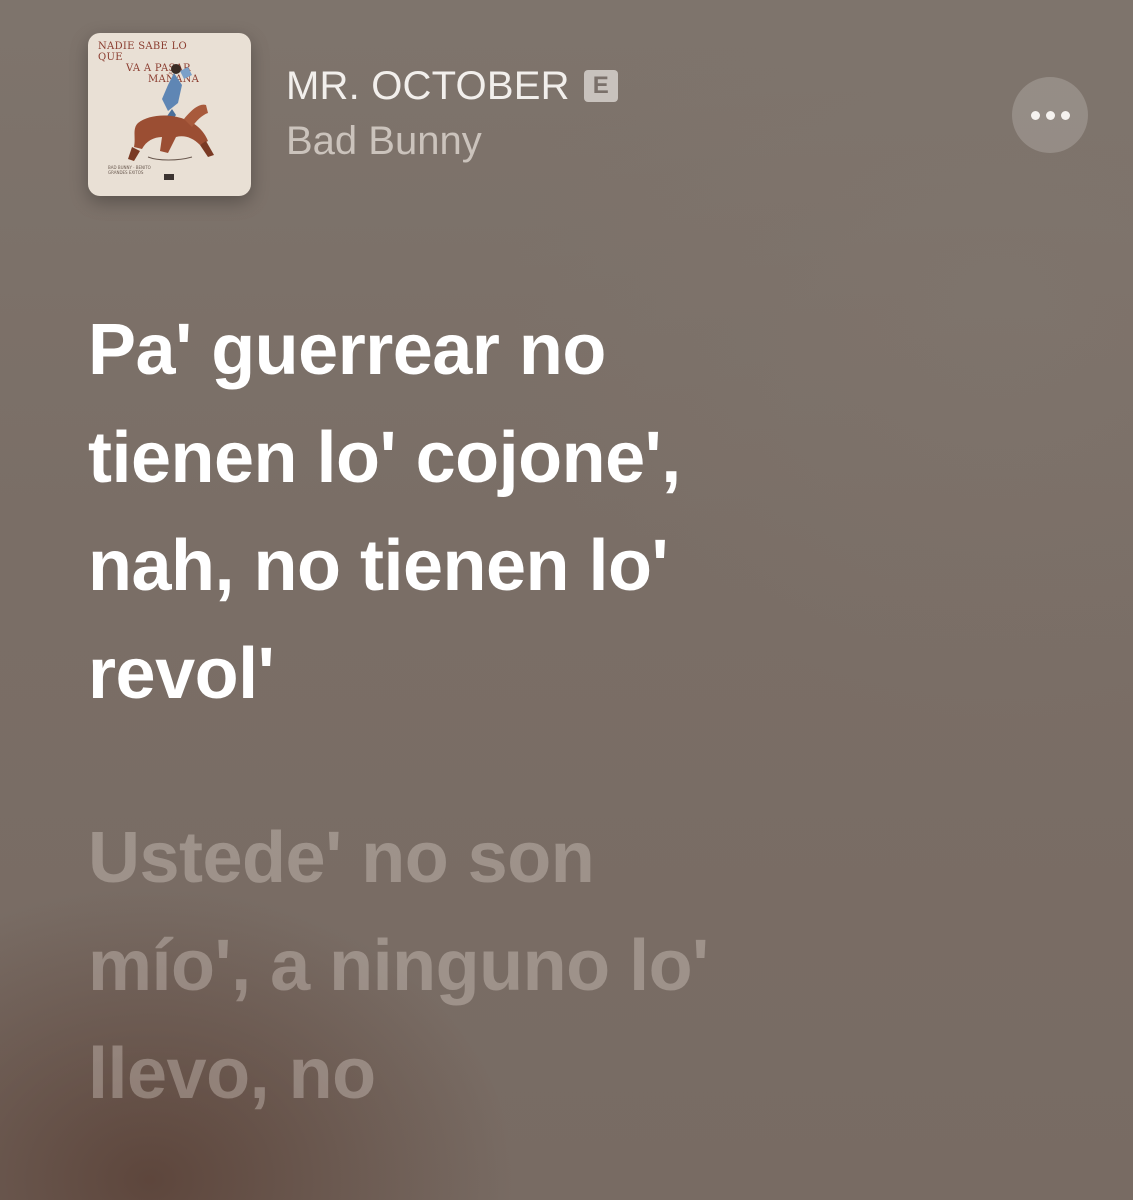 The image size is (1133, 1200). I want to click on lyric-text-line: llevo, no, so click(232, 1074).